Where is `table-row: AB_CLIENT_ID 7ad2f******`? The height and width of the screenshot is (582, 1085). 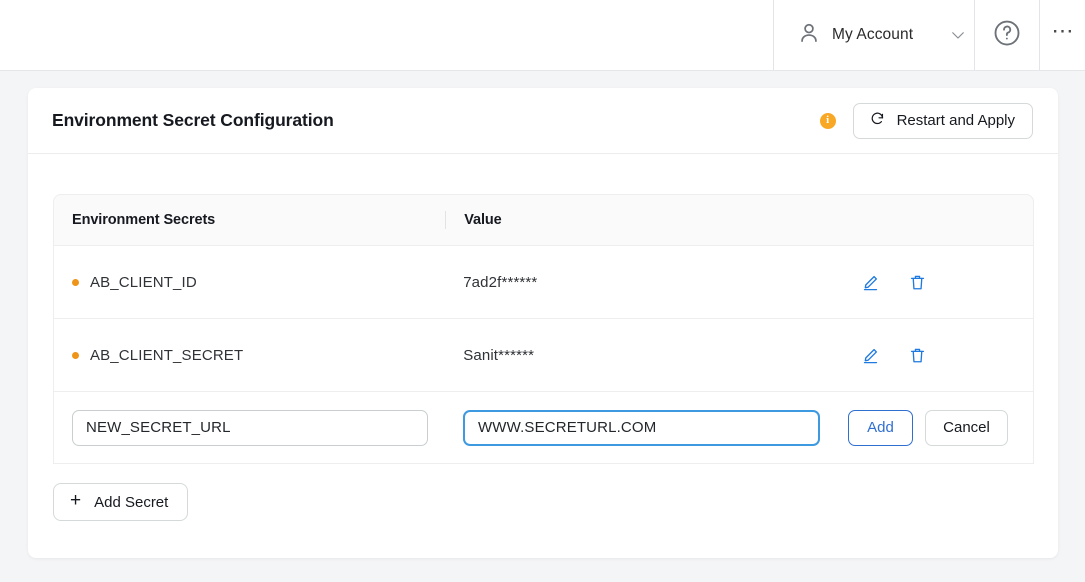
table-row: AB_CLIENT_ID 7ad2f****** is located at coordinates (543, 282).